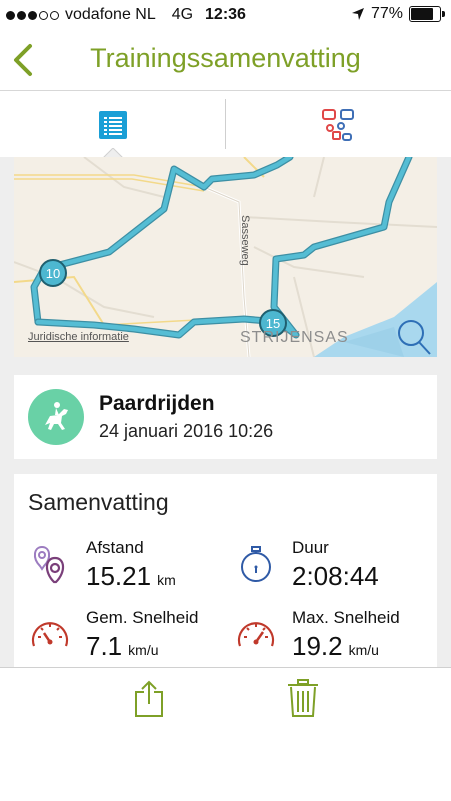 Image resolution: width=451 pixels, height=801 pixels. Describe the element at coordinates (386, 13) in the screenshot. I see `battery-percent: 77%` at that location.